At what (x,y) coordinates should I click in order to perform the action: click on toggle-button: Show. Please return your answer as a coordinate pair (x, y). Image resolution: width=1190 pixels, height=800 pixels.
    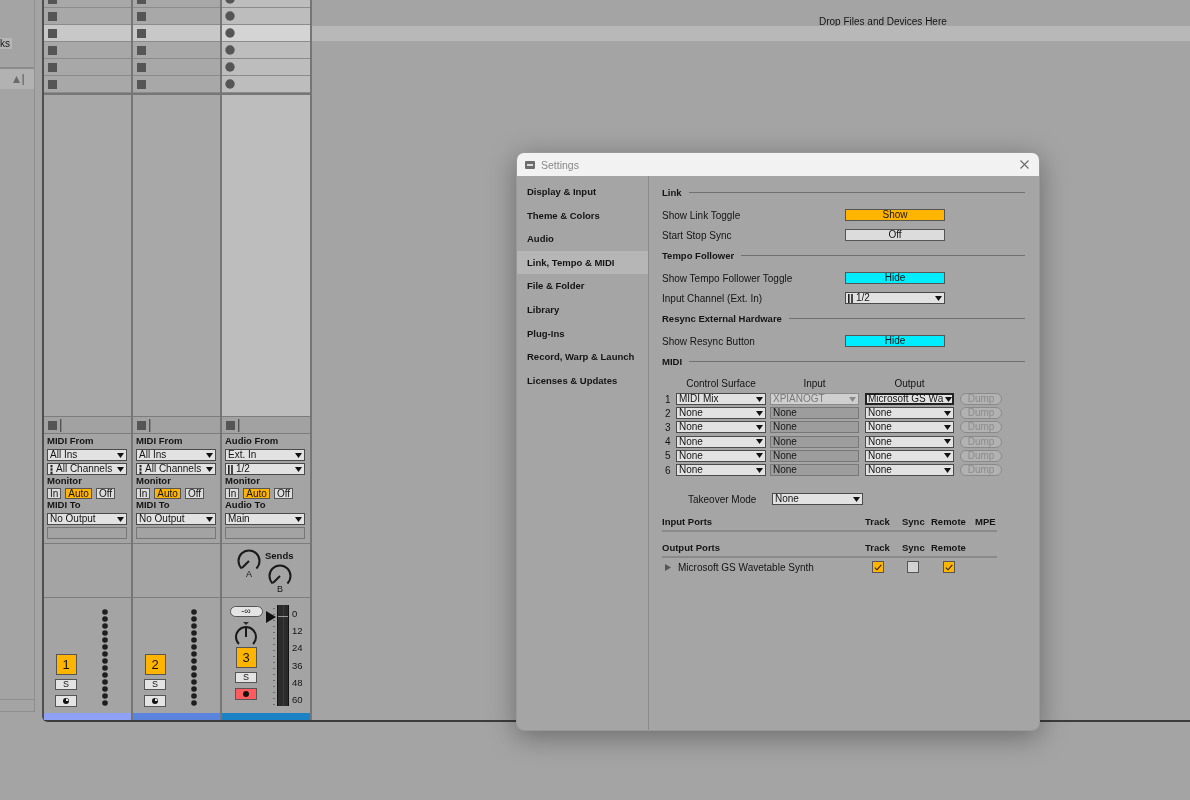
    Looking at the image, I should click on (895, 215).